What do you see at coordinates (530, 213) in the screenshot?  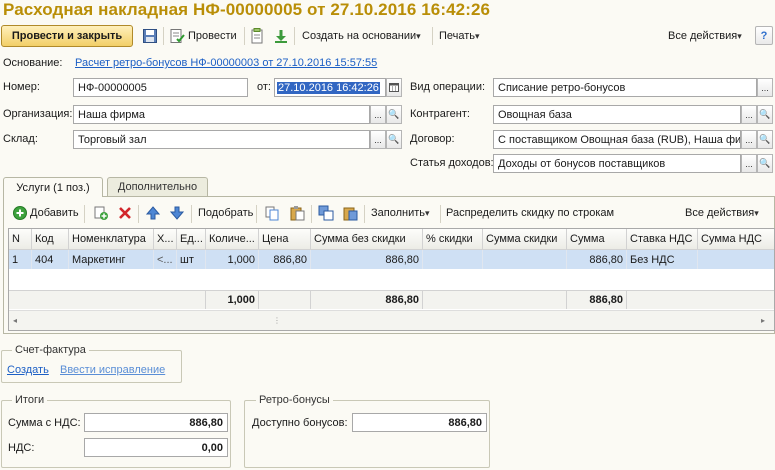 I see `distribute-discount-button: Распределить скидку по строкам` at bounding box center [530, 213].